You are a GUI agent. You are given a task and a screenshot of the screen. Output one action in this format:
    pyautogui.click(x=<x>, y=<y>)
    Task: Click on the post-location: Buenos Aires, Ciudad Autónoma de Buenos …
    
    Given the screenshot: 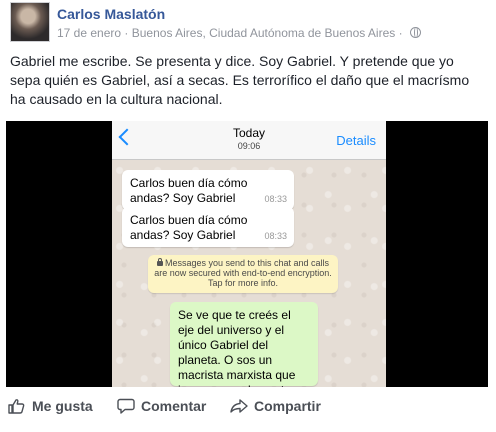 What is the action you would take?
    pyautogui.click(x=264, y=33)
    